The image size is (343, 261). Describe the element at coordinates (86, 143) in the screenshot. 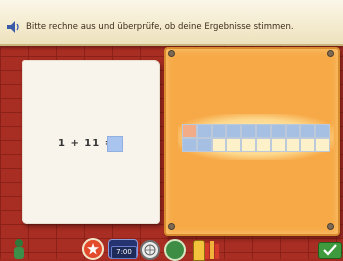

I see `equation-text: 1 + 11 =` at that location.